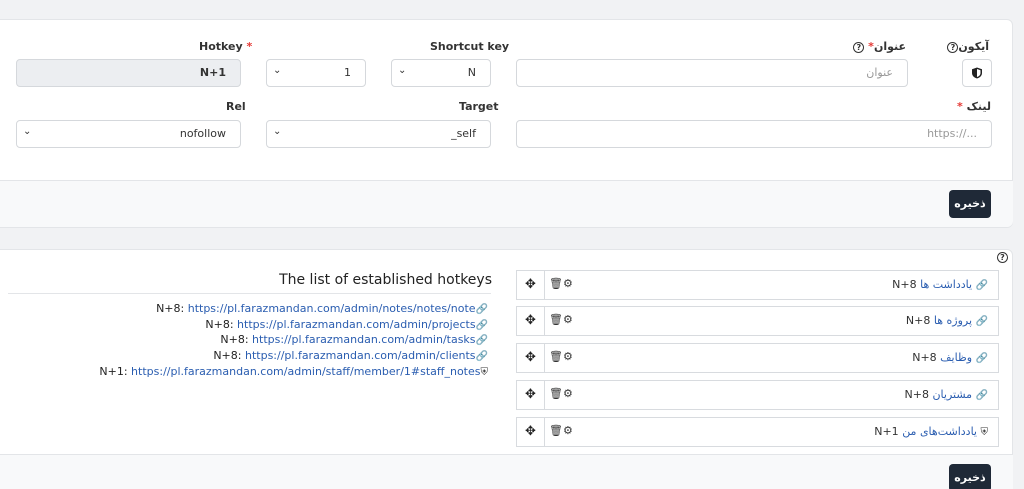 This screenshot has height=489, width=1024. What do you see at coordinates (757, 321) in the screenshot?
I see `menu-item-row: ✥ 🗑⚙ N+8 پروژه ها 🔗` at bounding box center [757, 321].